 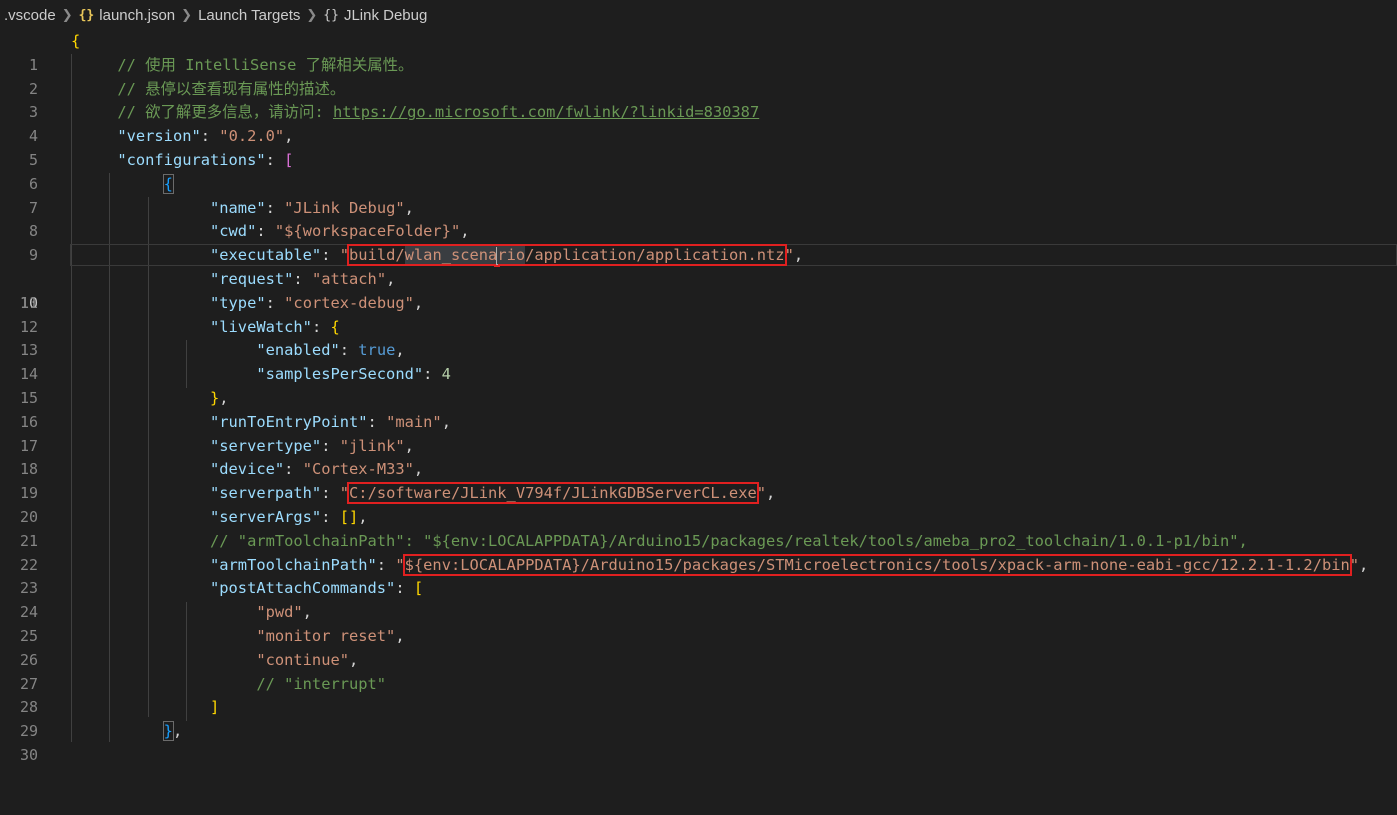 What do you see at coordinates (330, 350) in the screenshot?
I see `line-content: "enabled": true,` at bounding box center [330, 350].